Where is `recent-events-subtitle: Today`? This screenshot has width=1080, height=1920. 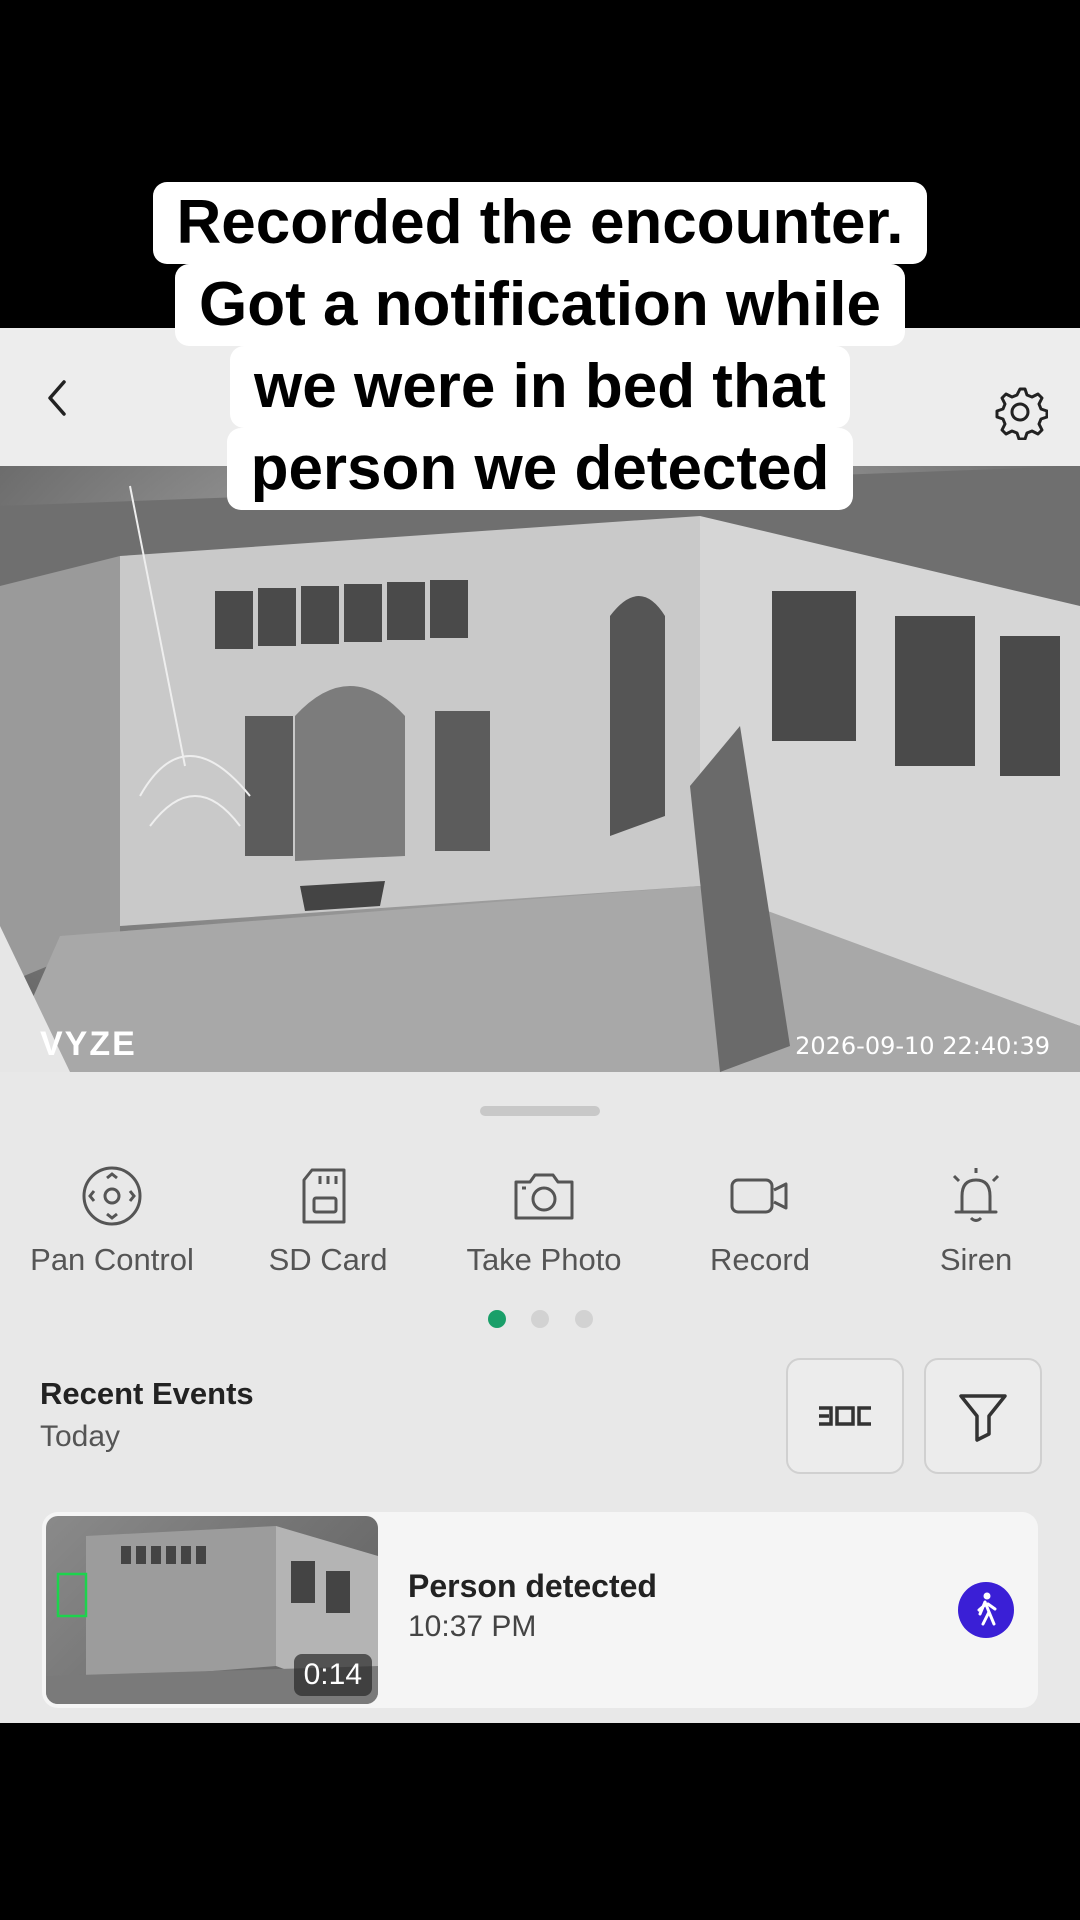 recent-events-subtitle: Today is located at coordinates (80, 1436).